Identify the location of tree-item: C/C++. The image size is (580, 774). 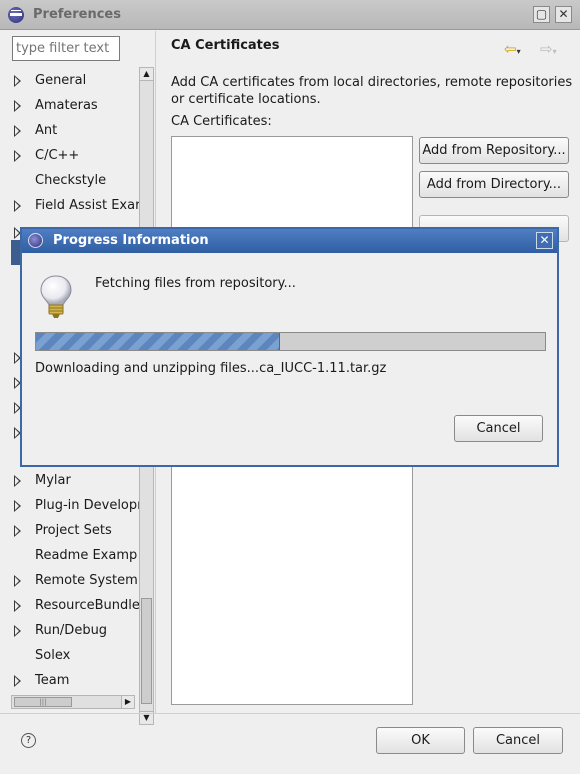
(70, 156).